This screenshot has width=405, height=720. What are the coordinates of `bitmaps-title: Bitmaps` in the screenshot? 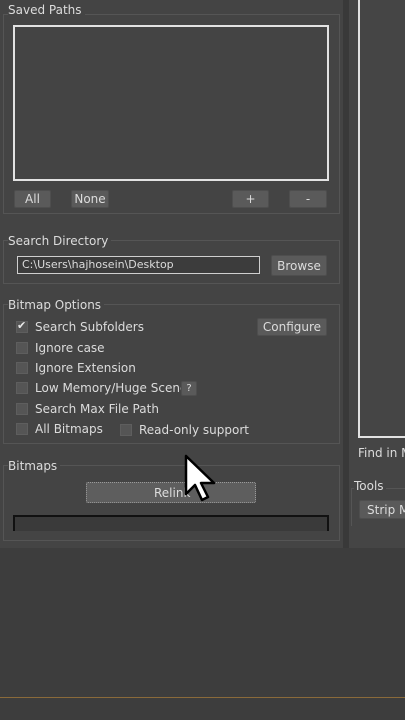 It's located at (34, 466).